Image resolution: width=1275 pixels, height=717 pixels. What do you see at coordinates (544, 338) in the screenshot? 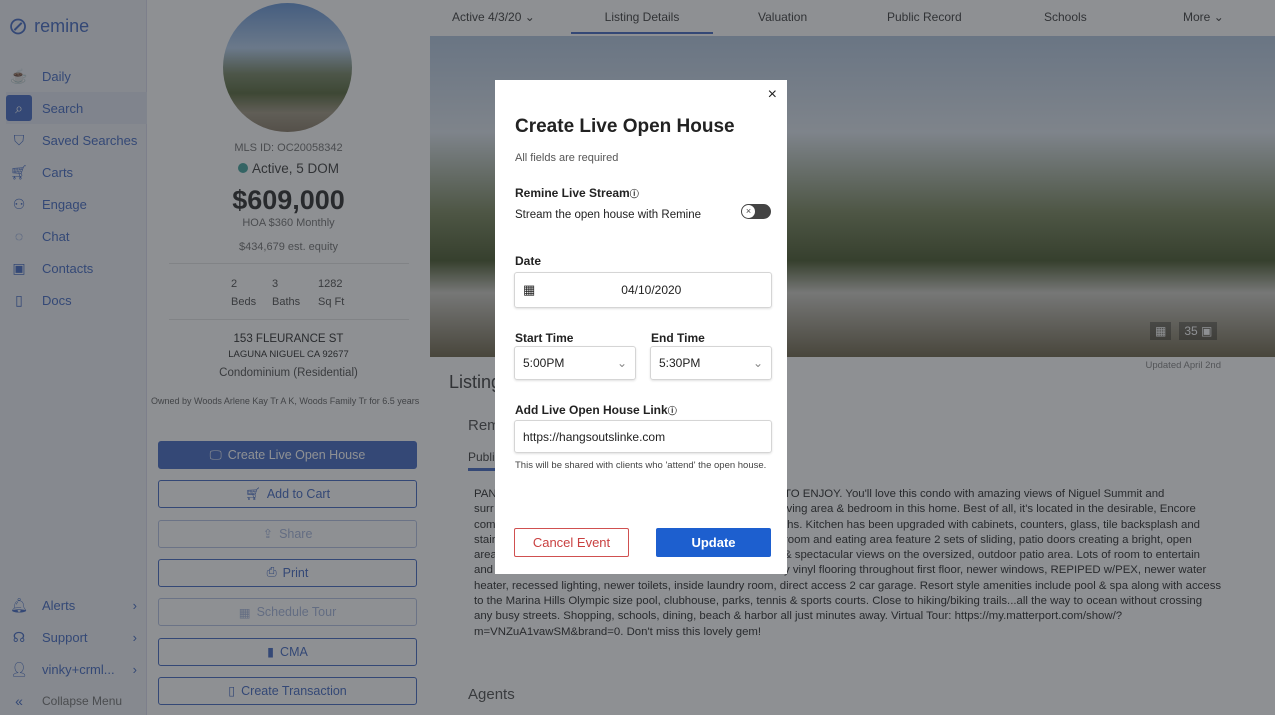
I see `start-time-label: Start Time` at bounding box center [544, 338].